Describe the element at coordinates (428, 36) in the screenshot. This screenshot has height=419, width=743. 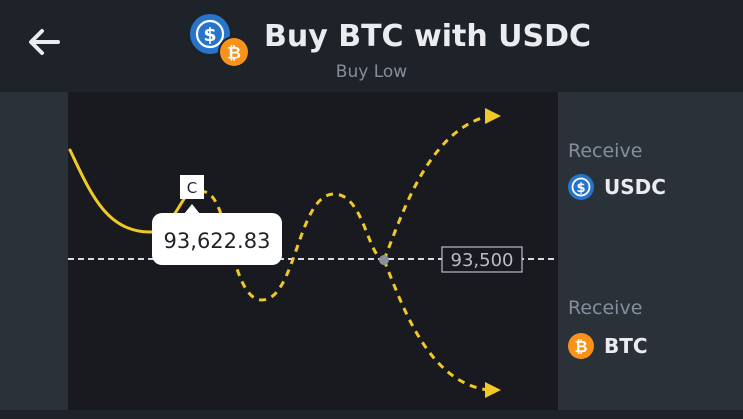
I see `page-title: Buy BTC with USDC` at that location.